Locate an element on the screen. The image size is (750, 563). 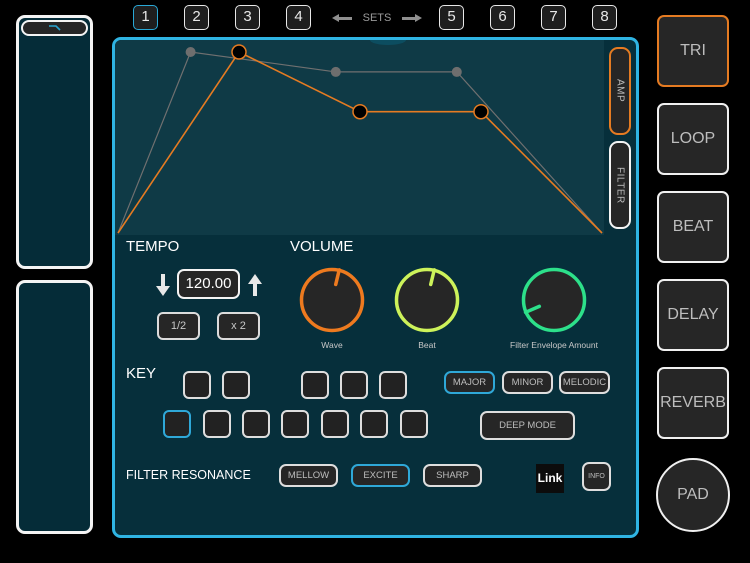
beat-knob is located at coordinates (427, 300).